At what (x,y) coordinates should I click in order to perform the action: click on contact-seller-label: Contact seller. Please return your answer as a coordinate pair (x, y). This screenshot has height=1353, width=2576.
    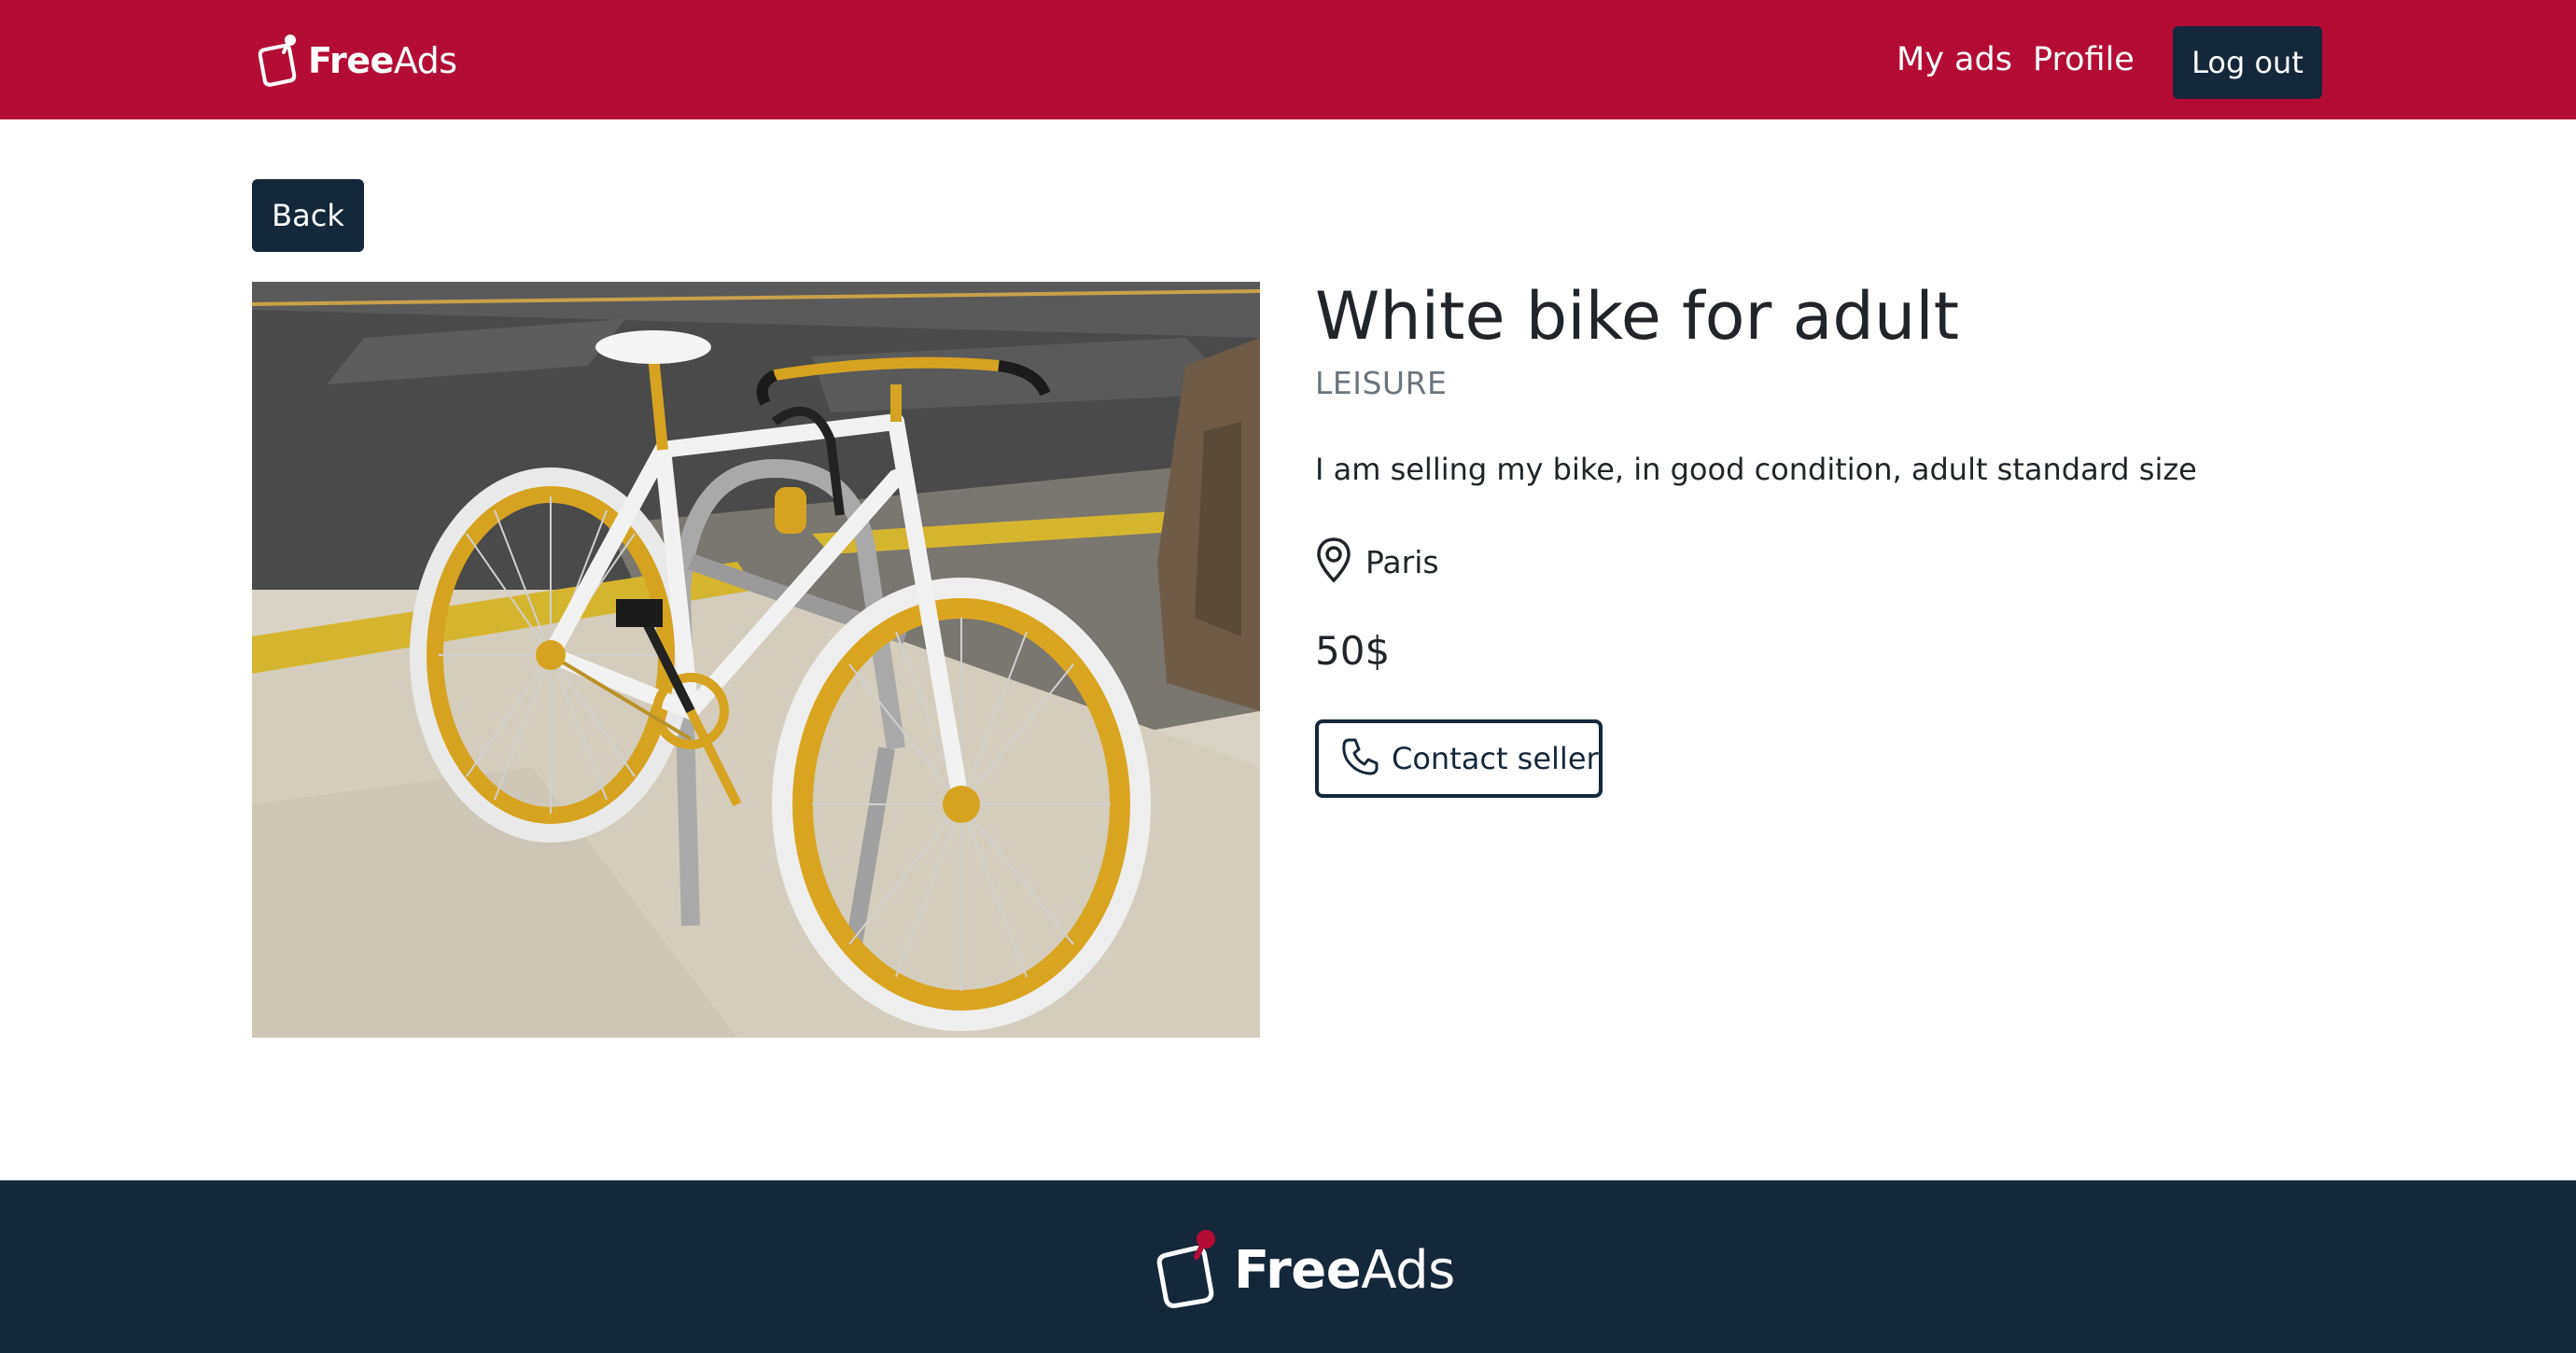
    Looking at the image, I should click on (1495, 759).